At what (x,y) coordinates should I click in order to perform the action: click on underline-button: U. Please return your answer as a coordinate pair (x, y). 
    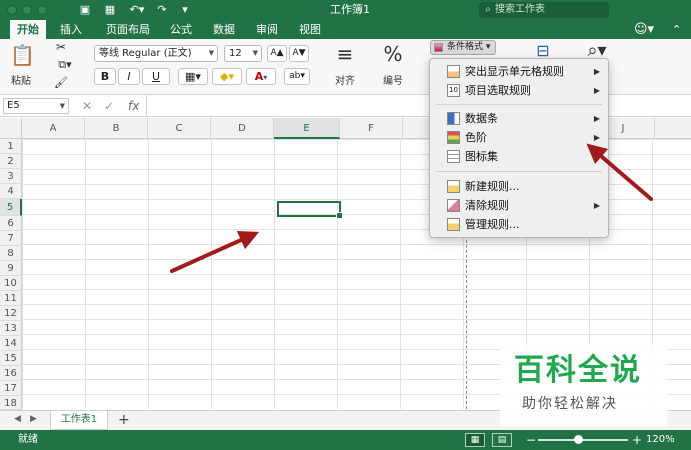
    Looking at the image, I should click on (156, 76).